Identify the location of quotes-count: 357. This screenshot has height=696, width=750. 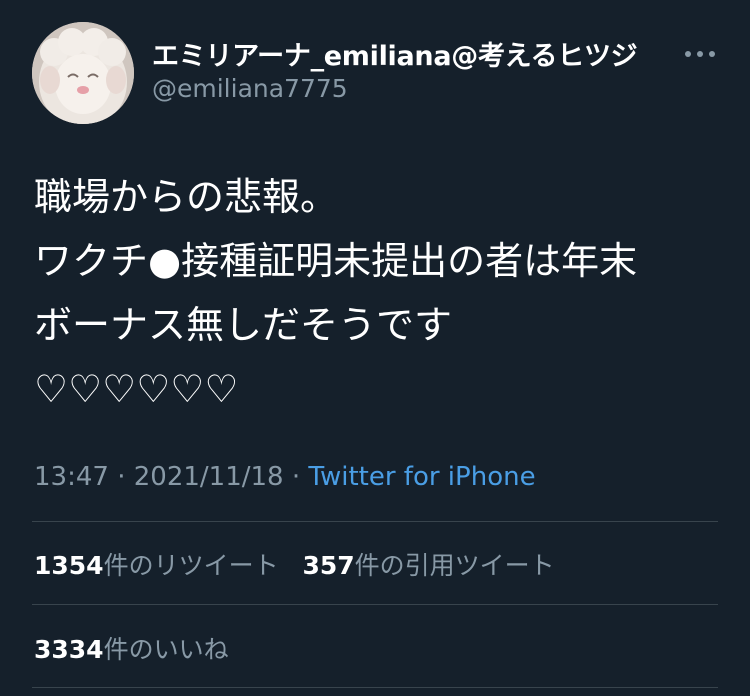
(328, 565).